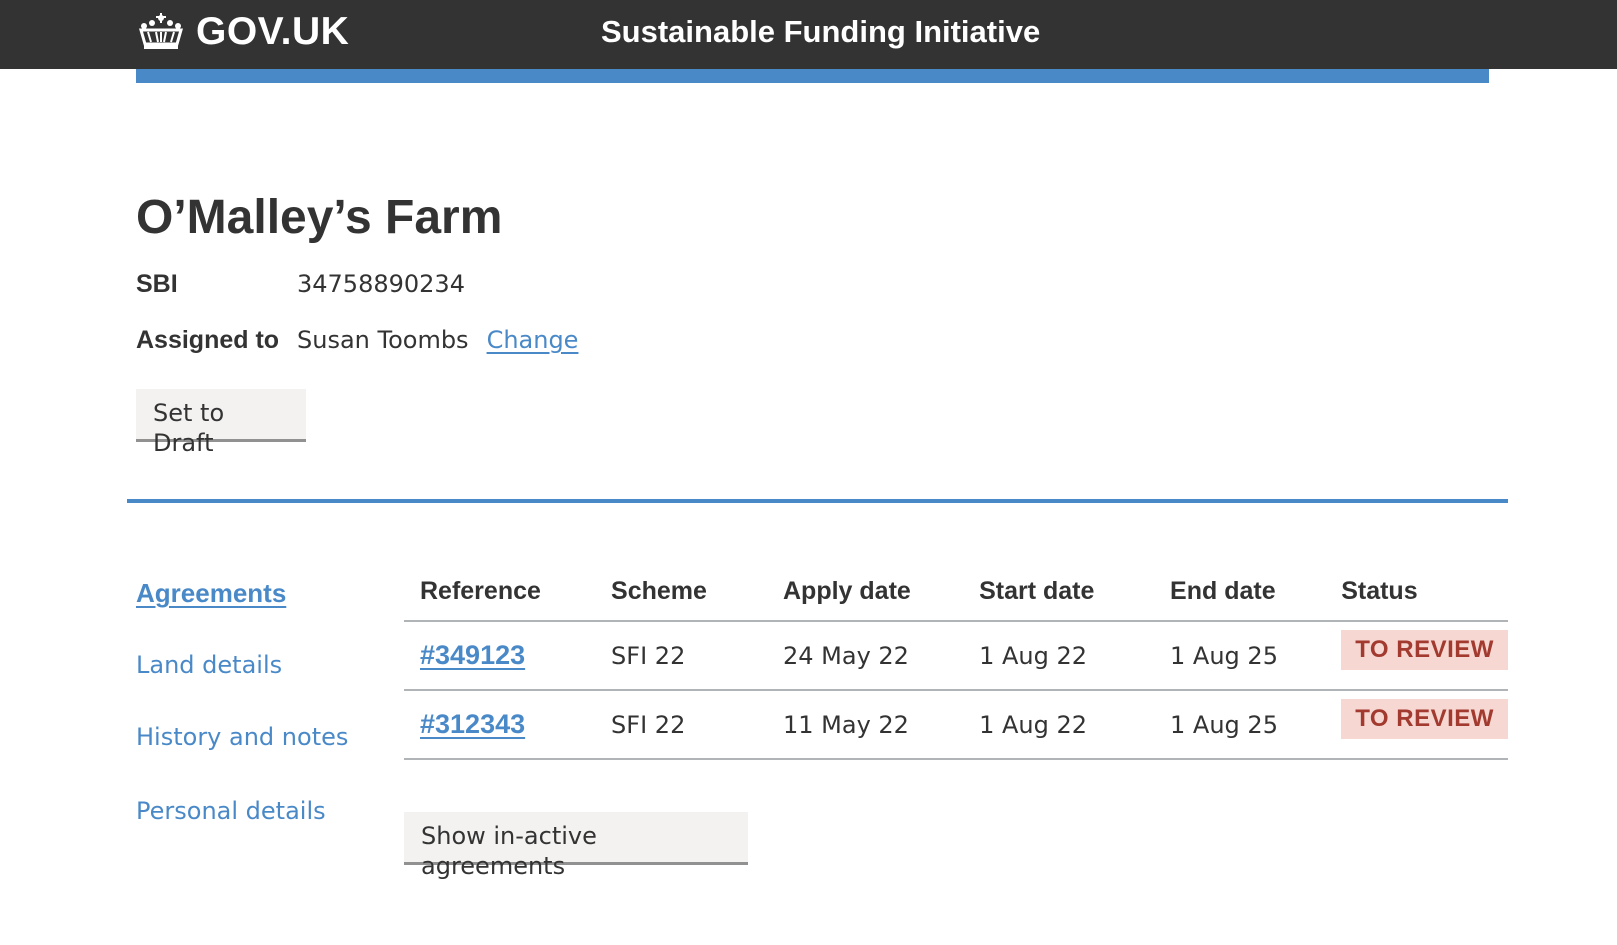 This screenshot has width=1617, height=945. I want to click on assigned-label: Assigned to, so click(208, 340).